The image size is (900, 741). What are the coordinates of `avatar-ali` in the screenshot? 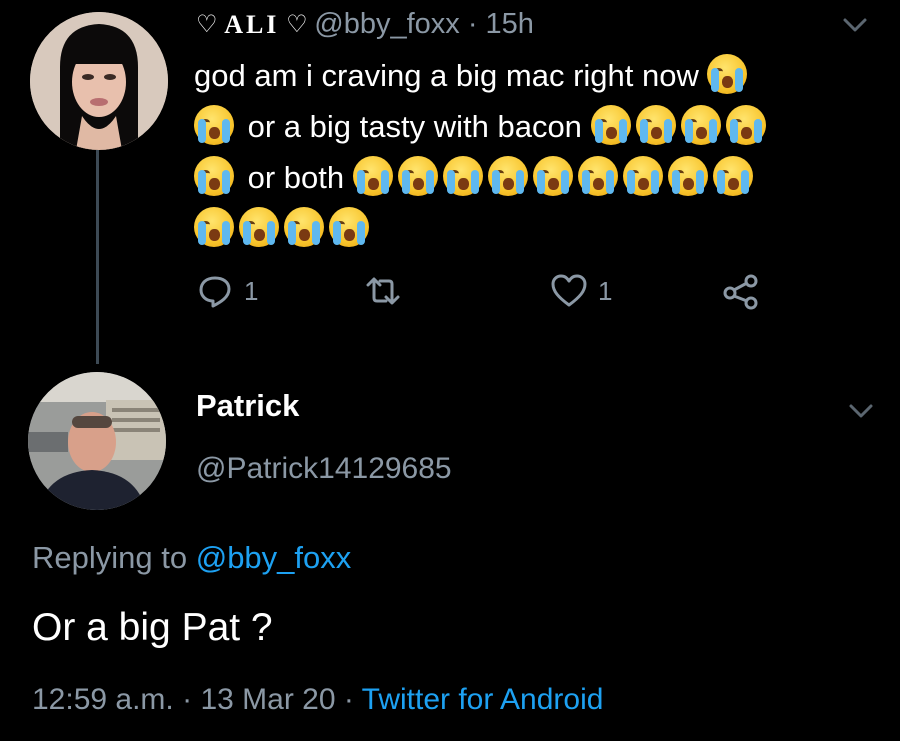 It's located at (99, 81).